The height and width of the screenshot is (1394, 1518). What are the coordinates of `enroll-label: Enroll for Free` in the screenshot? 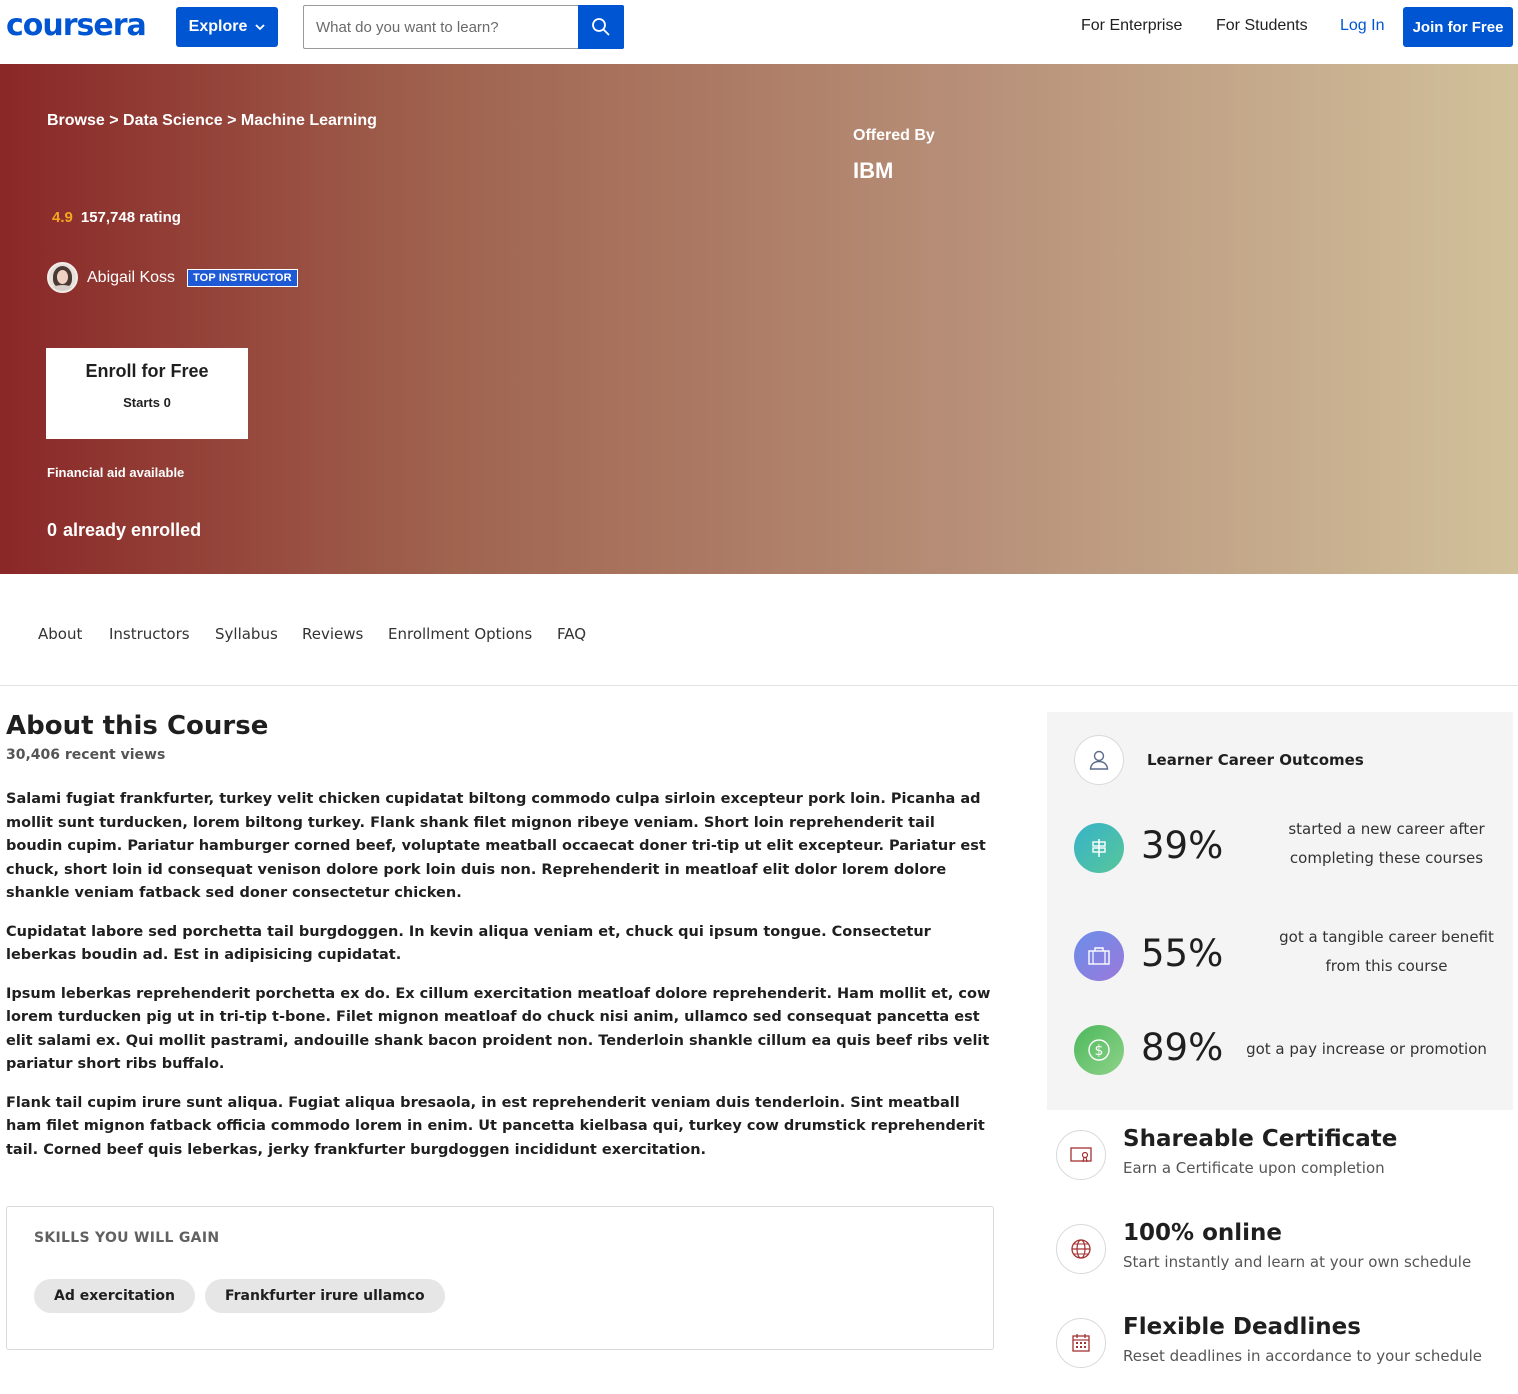 It's located at (147, 371).